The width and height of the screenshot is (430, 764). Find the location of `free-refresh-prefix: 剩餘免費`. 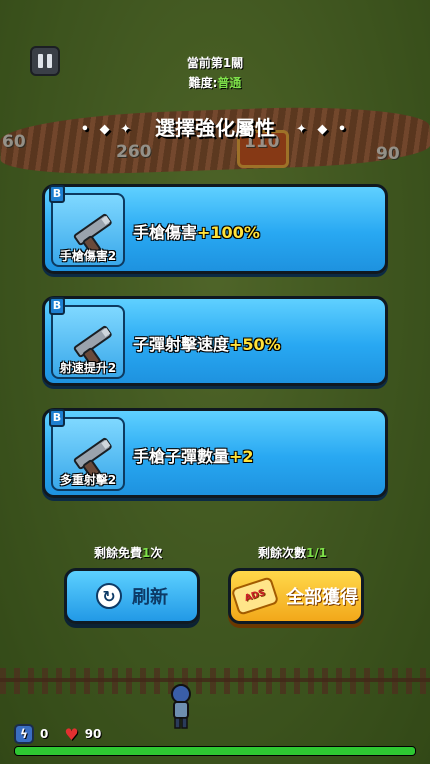

free-refresh-prefix: 剩餘免費 is located at coordinates (118, 553).